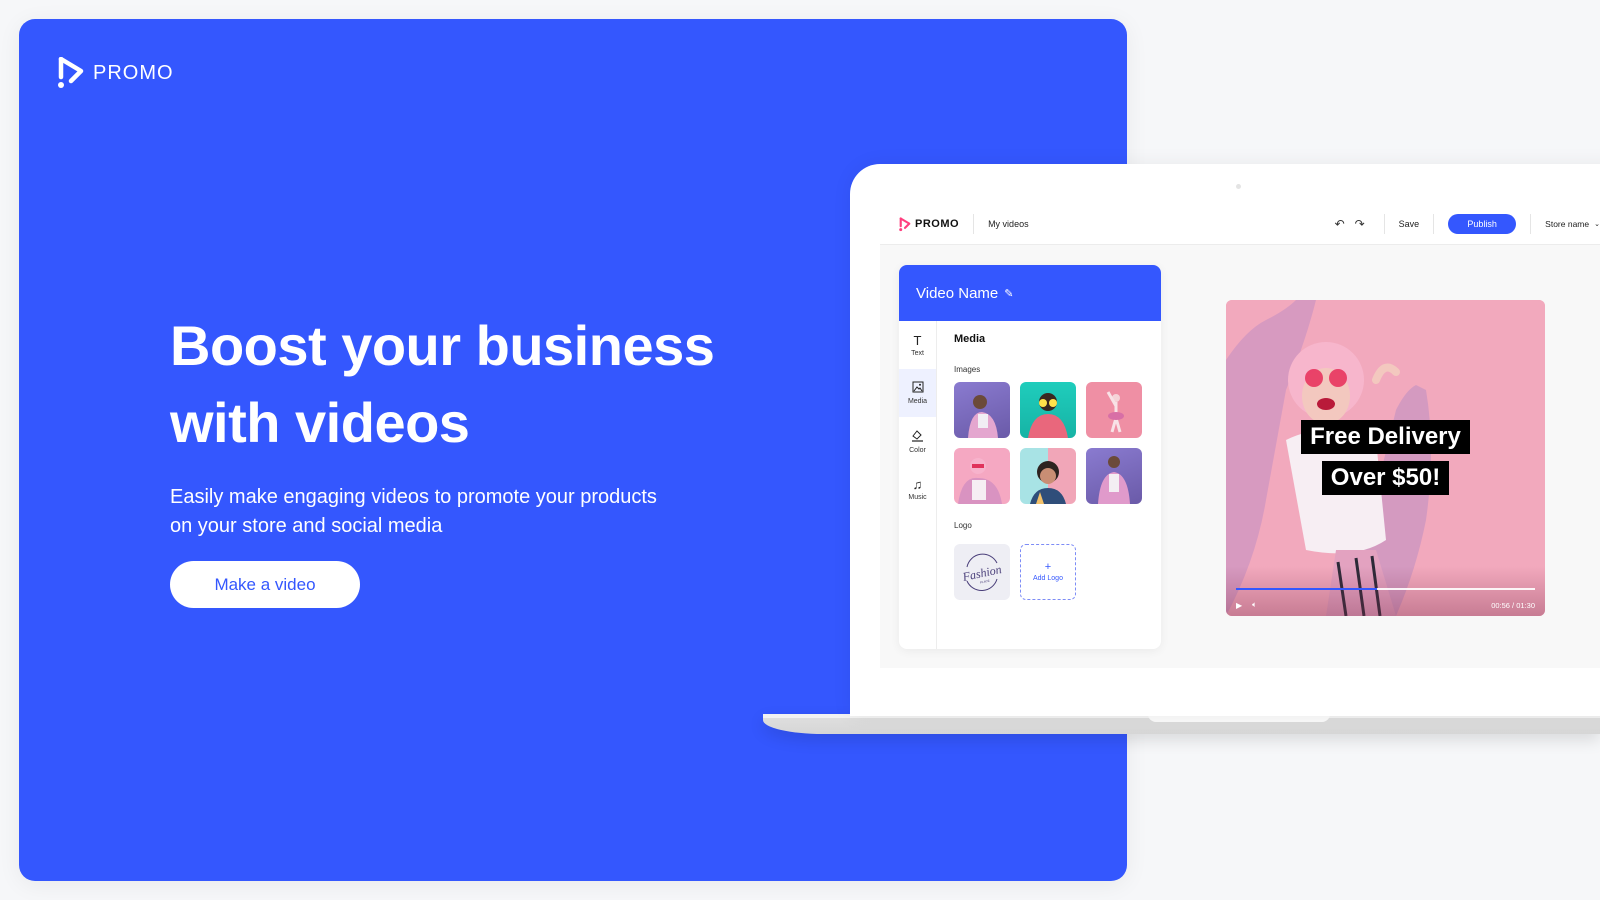 This screenshot has height=900, width=1600. What do you see at coordinates (1008, 224) in the screenshot?
I see `my-videos-link: My videos` at bounding box center [1008, 224].